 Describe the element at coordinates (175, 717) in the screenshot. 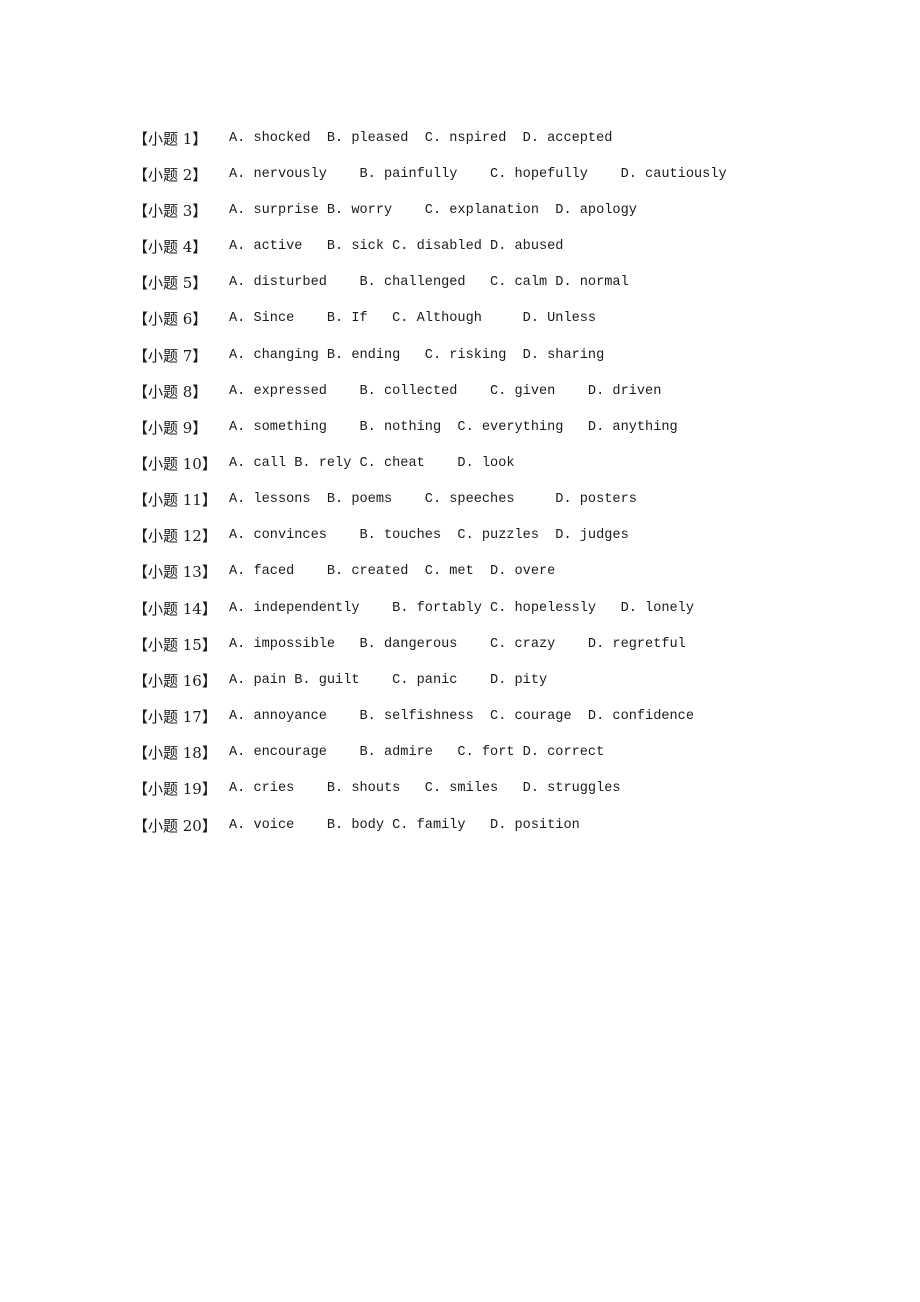

I see `question-label: 【小题 17】` at that location.